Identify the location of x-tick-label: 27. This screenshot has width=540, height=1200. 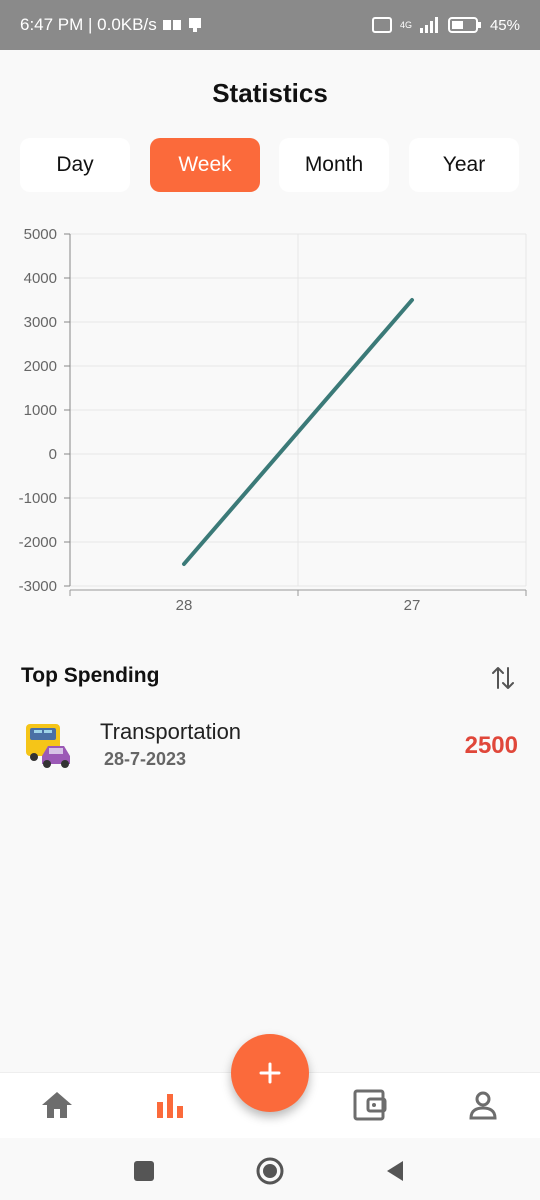
(412, 605).